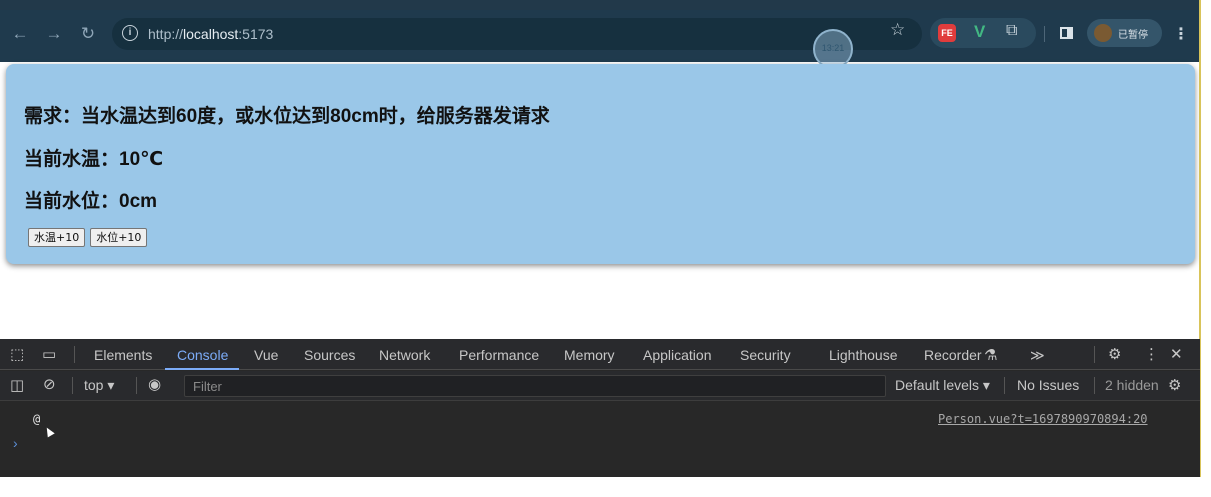  I want to click on extensions-group: FE V ⧉, so click(983, 33).